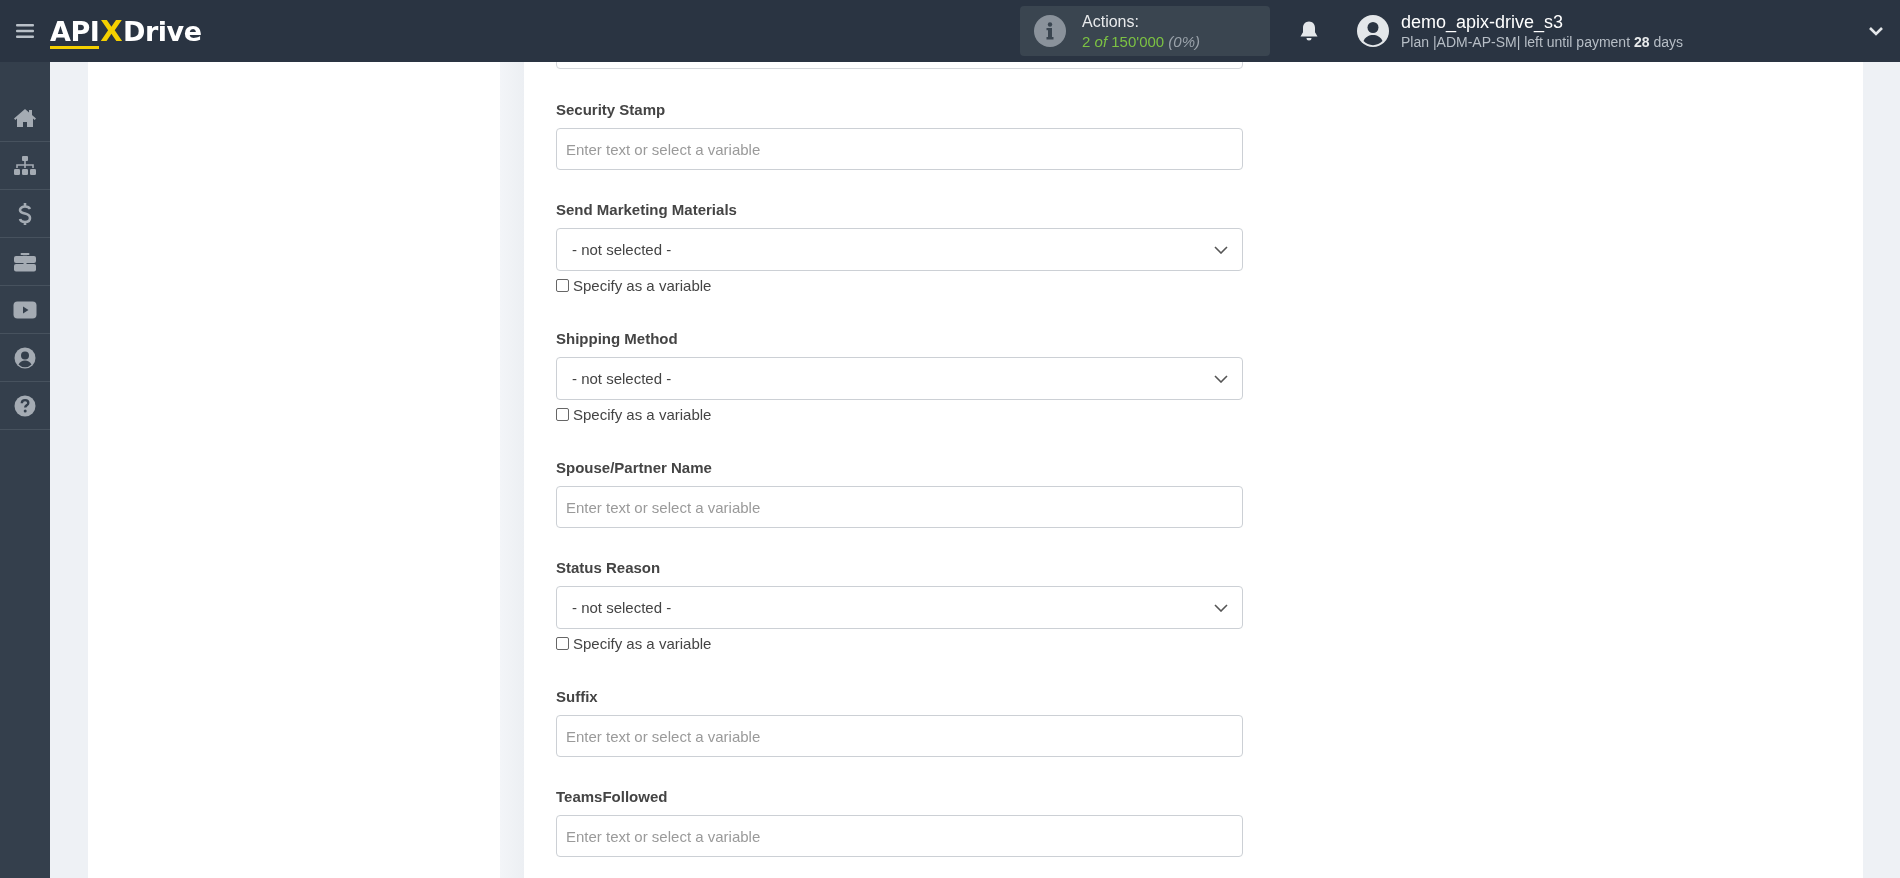 The width and height of the screenshot is (1900, 878). Describe the element at coordinates (577, 696) in the screenshot. I see `field-label: Suffix` at that location.